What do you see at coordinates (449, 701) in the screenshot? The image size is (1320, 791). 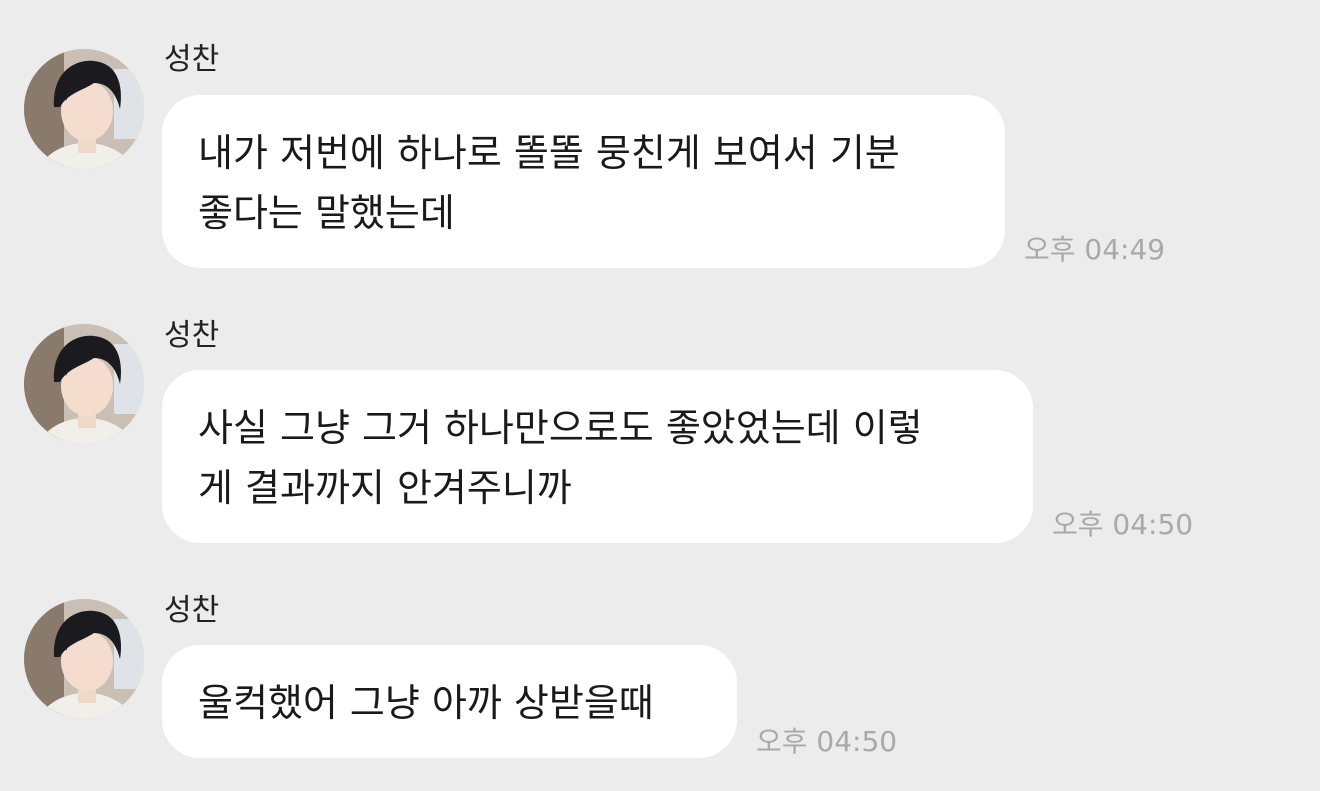 I see `message-bubble: 울컥했어 그냥 아까 상받을때` at bounding box center [449, 701].